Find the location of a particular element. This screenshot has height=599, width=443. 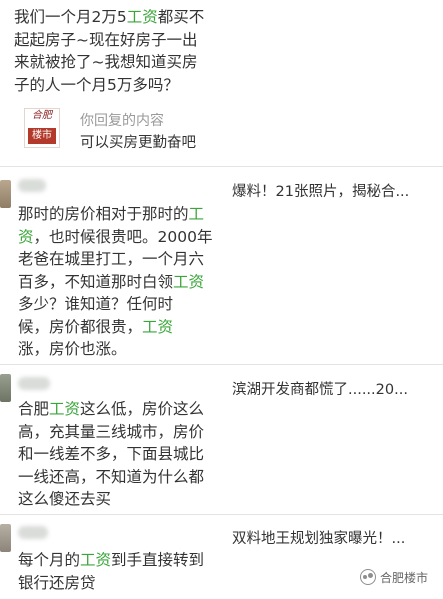

text-segment: ，也时候很贵吧。2000年 is located at coordinates (123, 236).